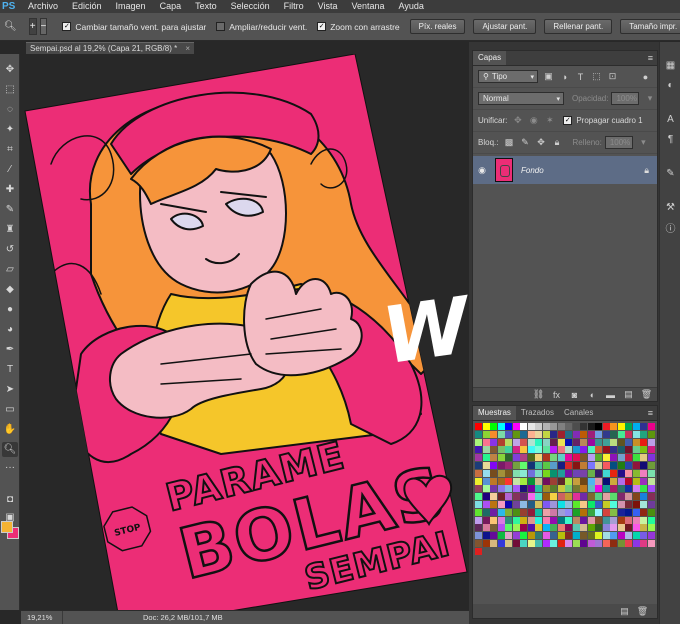 The image size is (680, 624). What do you see at coordinates (358, 27) in the screenshot?
I see `scrubby-zoom-checkbox: ✓ Zoom con arrastre` at bounding box center [358, 27].